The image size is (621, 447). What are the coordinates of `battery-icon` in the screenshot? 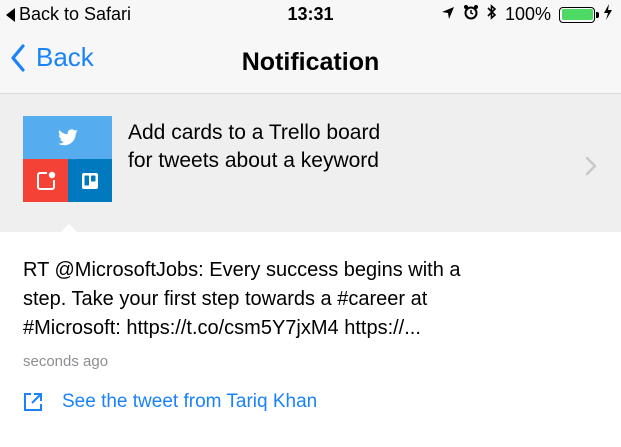 It's located at (579, 14).